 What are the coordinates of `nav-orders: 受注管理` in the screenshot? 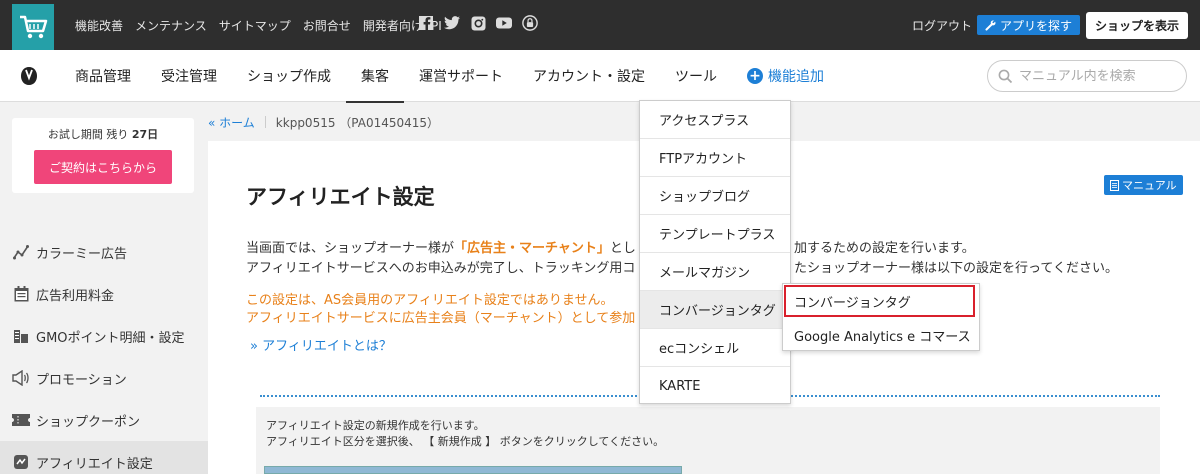 It's located at (189, 76).